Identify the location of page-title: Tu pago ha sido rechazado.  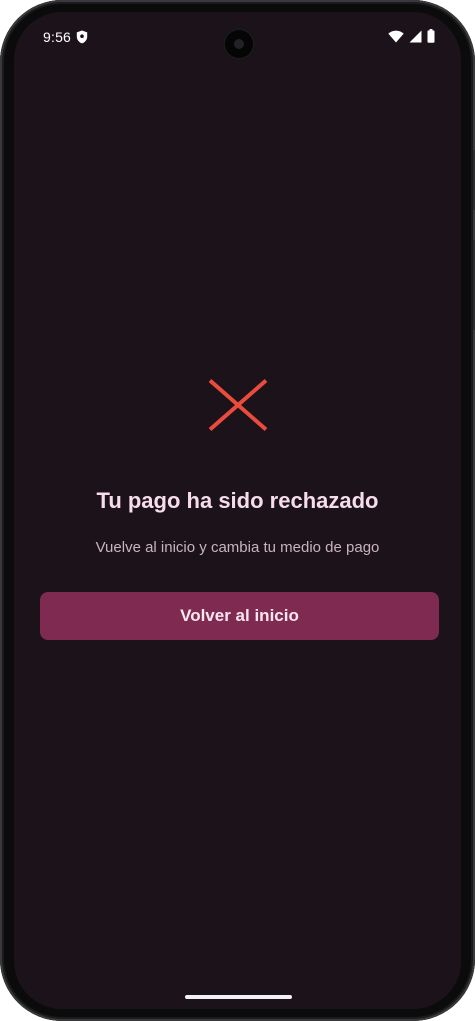
(237, 500).